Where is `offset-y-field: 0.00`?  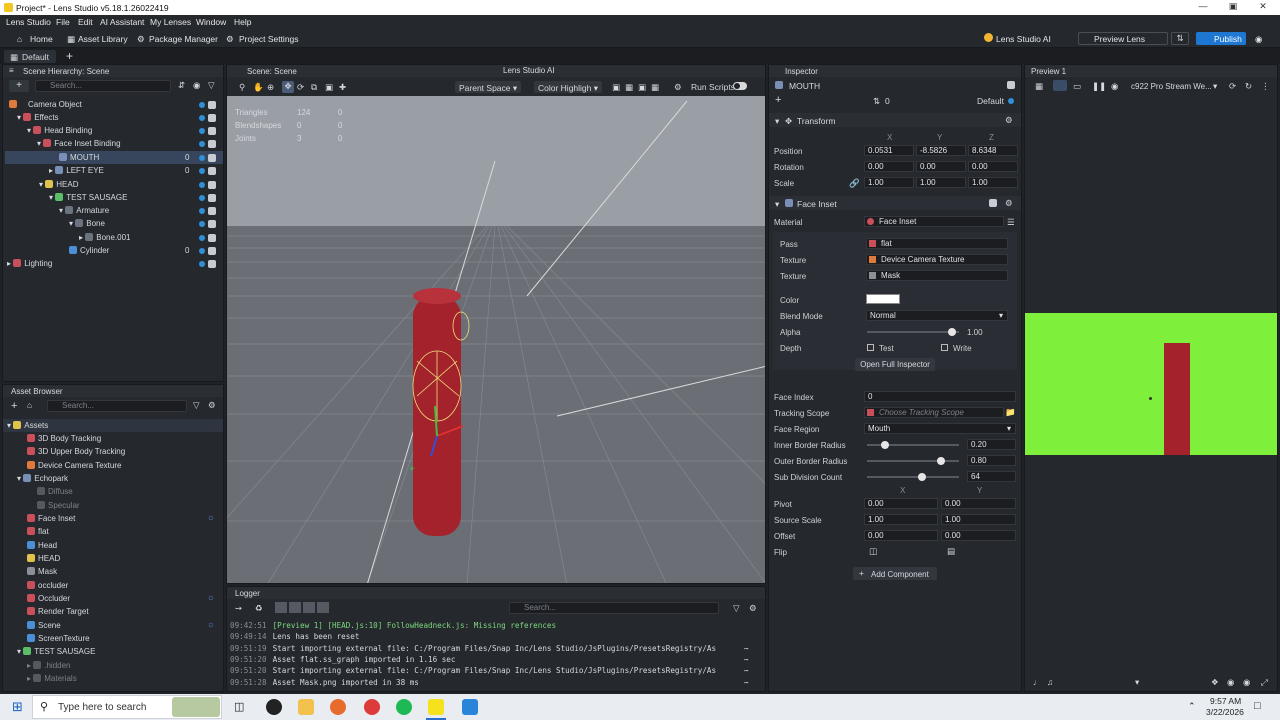 offset-y-field: 0.00 is located at coordinates (978, 535).